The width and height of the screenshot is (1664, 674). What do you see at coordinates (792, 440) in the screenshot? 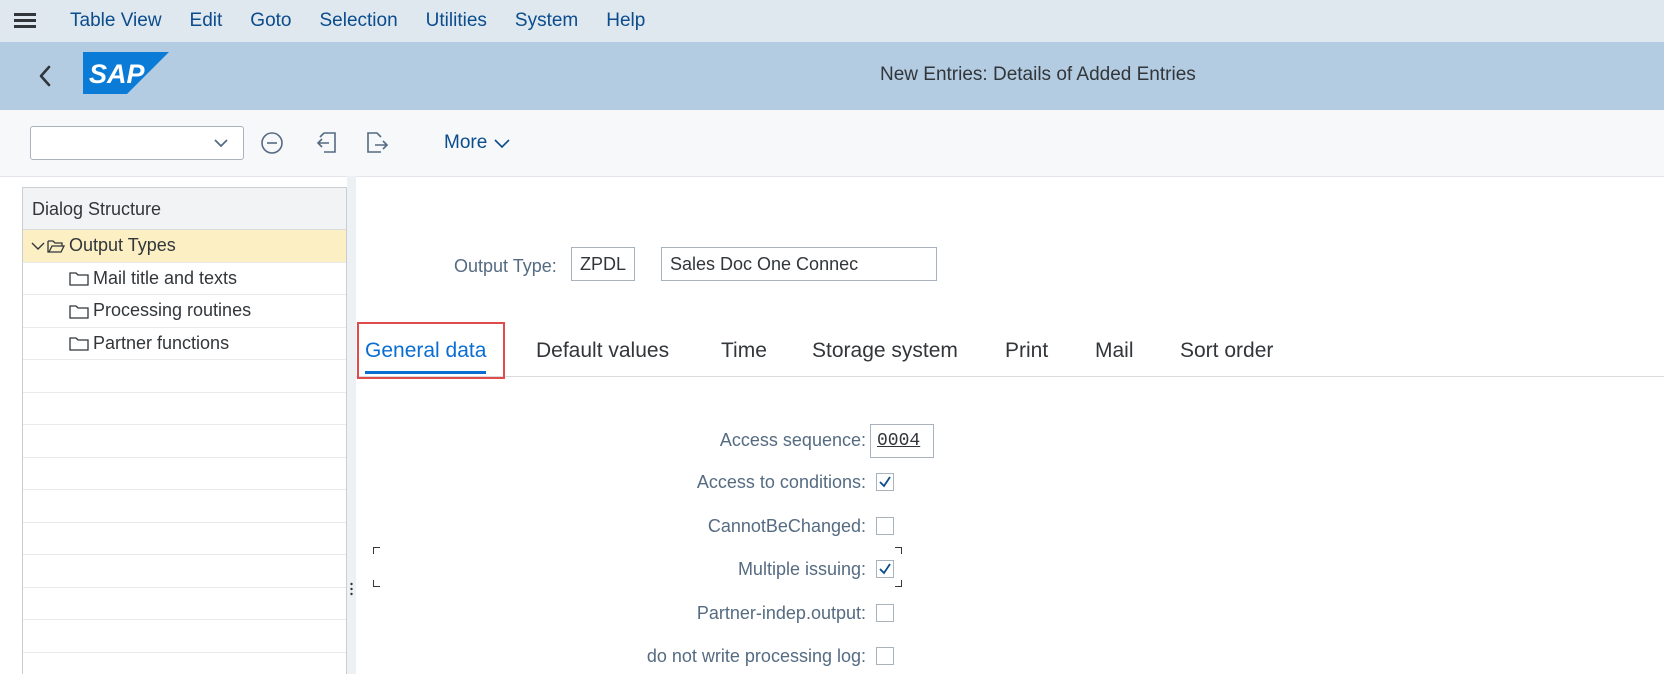
I see `access-sequence-label: Access sequence:` at bounding box center [792, 440].